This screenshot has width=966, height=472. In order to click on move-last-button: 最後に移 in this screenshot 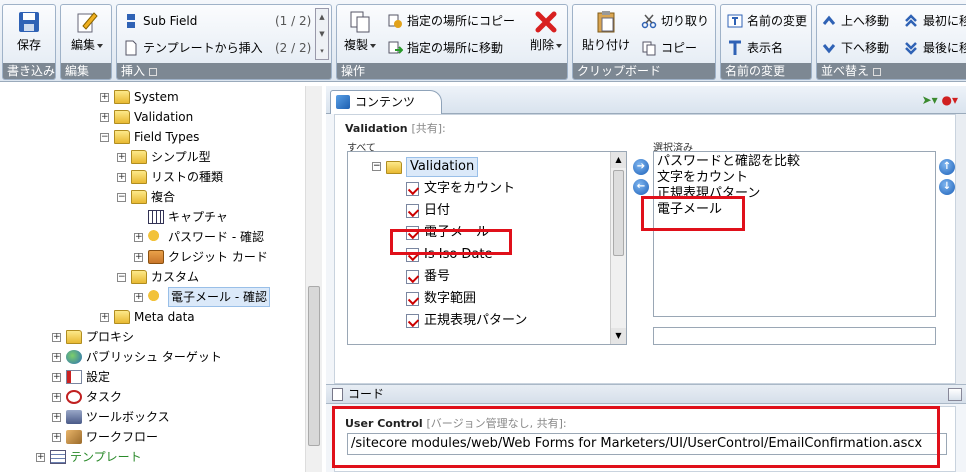, I will do `click(933, 48)`.